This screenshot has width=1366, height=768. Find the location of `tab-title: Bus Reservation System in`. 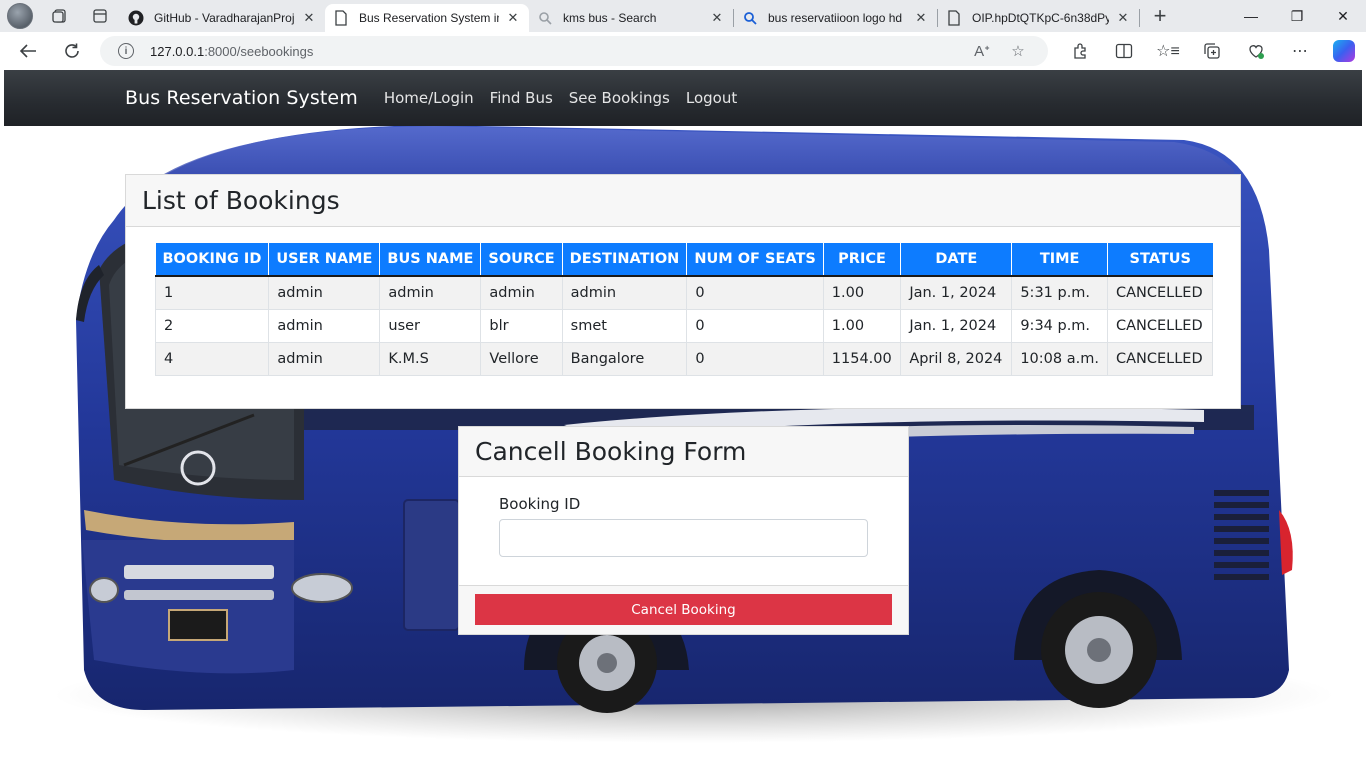

tab-title: Bus Reservation System in is located at coordinates (429, 18).